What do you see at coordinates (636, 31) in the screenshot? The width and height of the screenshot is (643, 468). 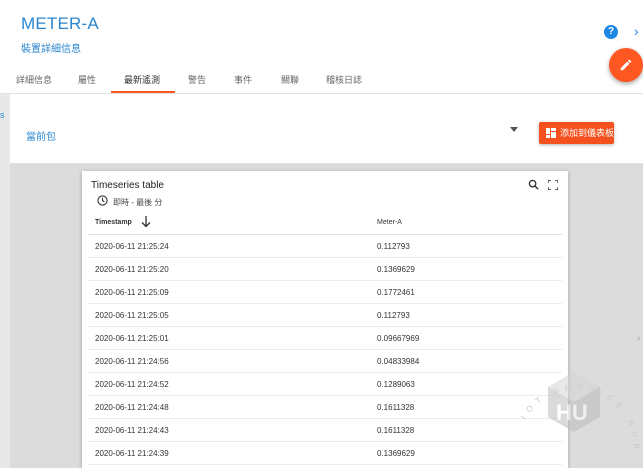 I see `close-icon: ›` at bounding box center [636, 31].